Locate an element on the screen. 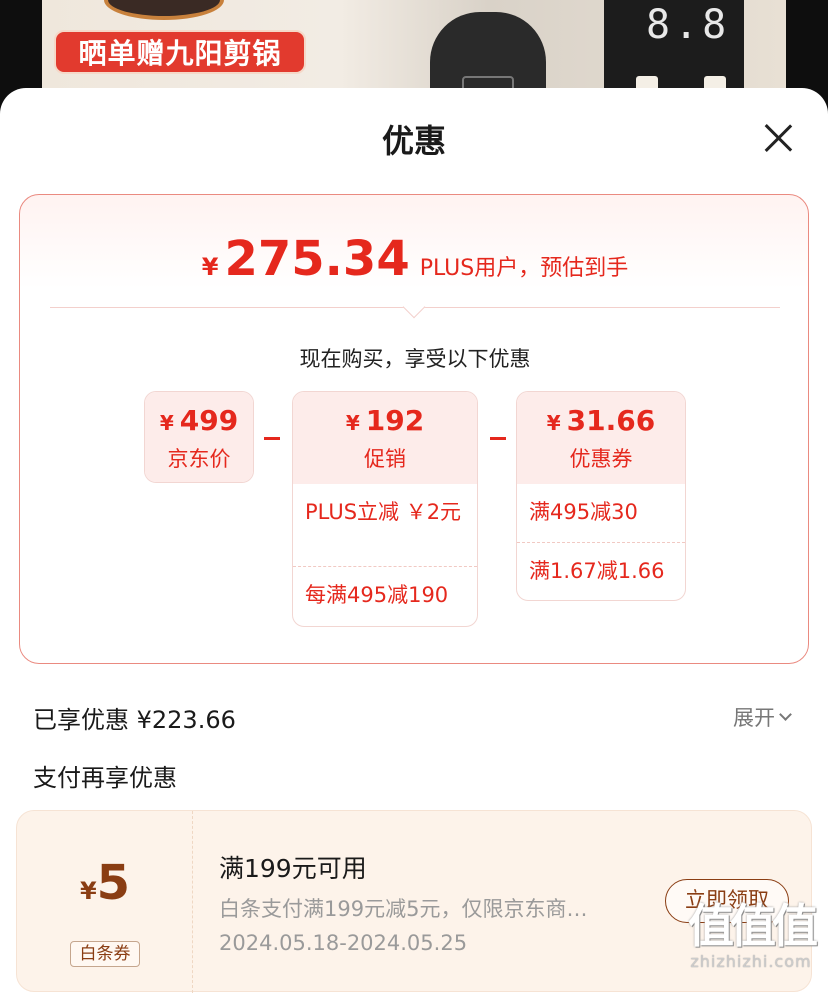 This screenshot has width=828, height=1003. coupon-title: 满199元可用 is located at coordinates (293, 868).